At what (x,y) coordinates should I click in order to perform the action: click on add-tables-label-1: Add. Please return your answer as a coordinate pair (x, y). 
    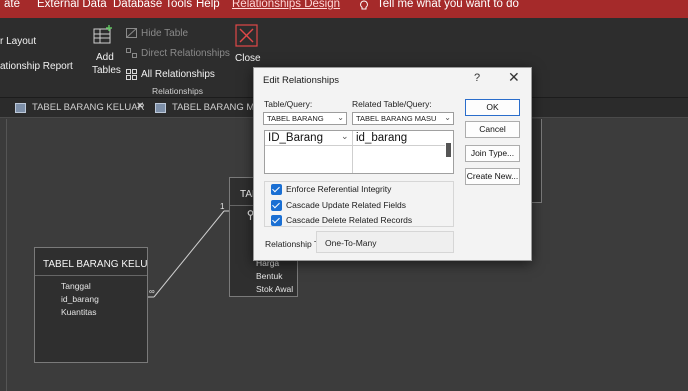
    Looking at the image, I should click on (105, 57).